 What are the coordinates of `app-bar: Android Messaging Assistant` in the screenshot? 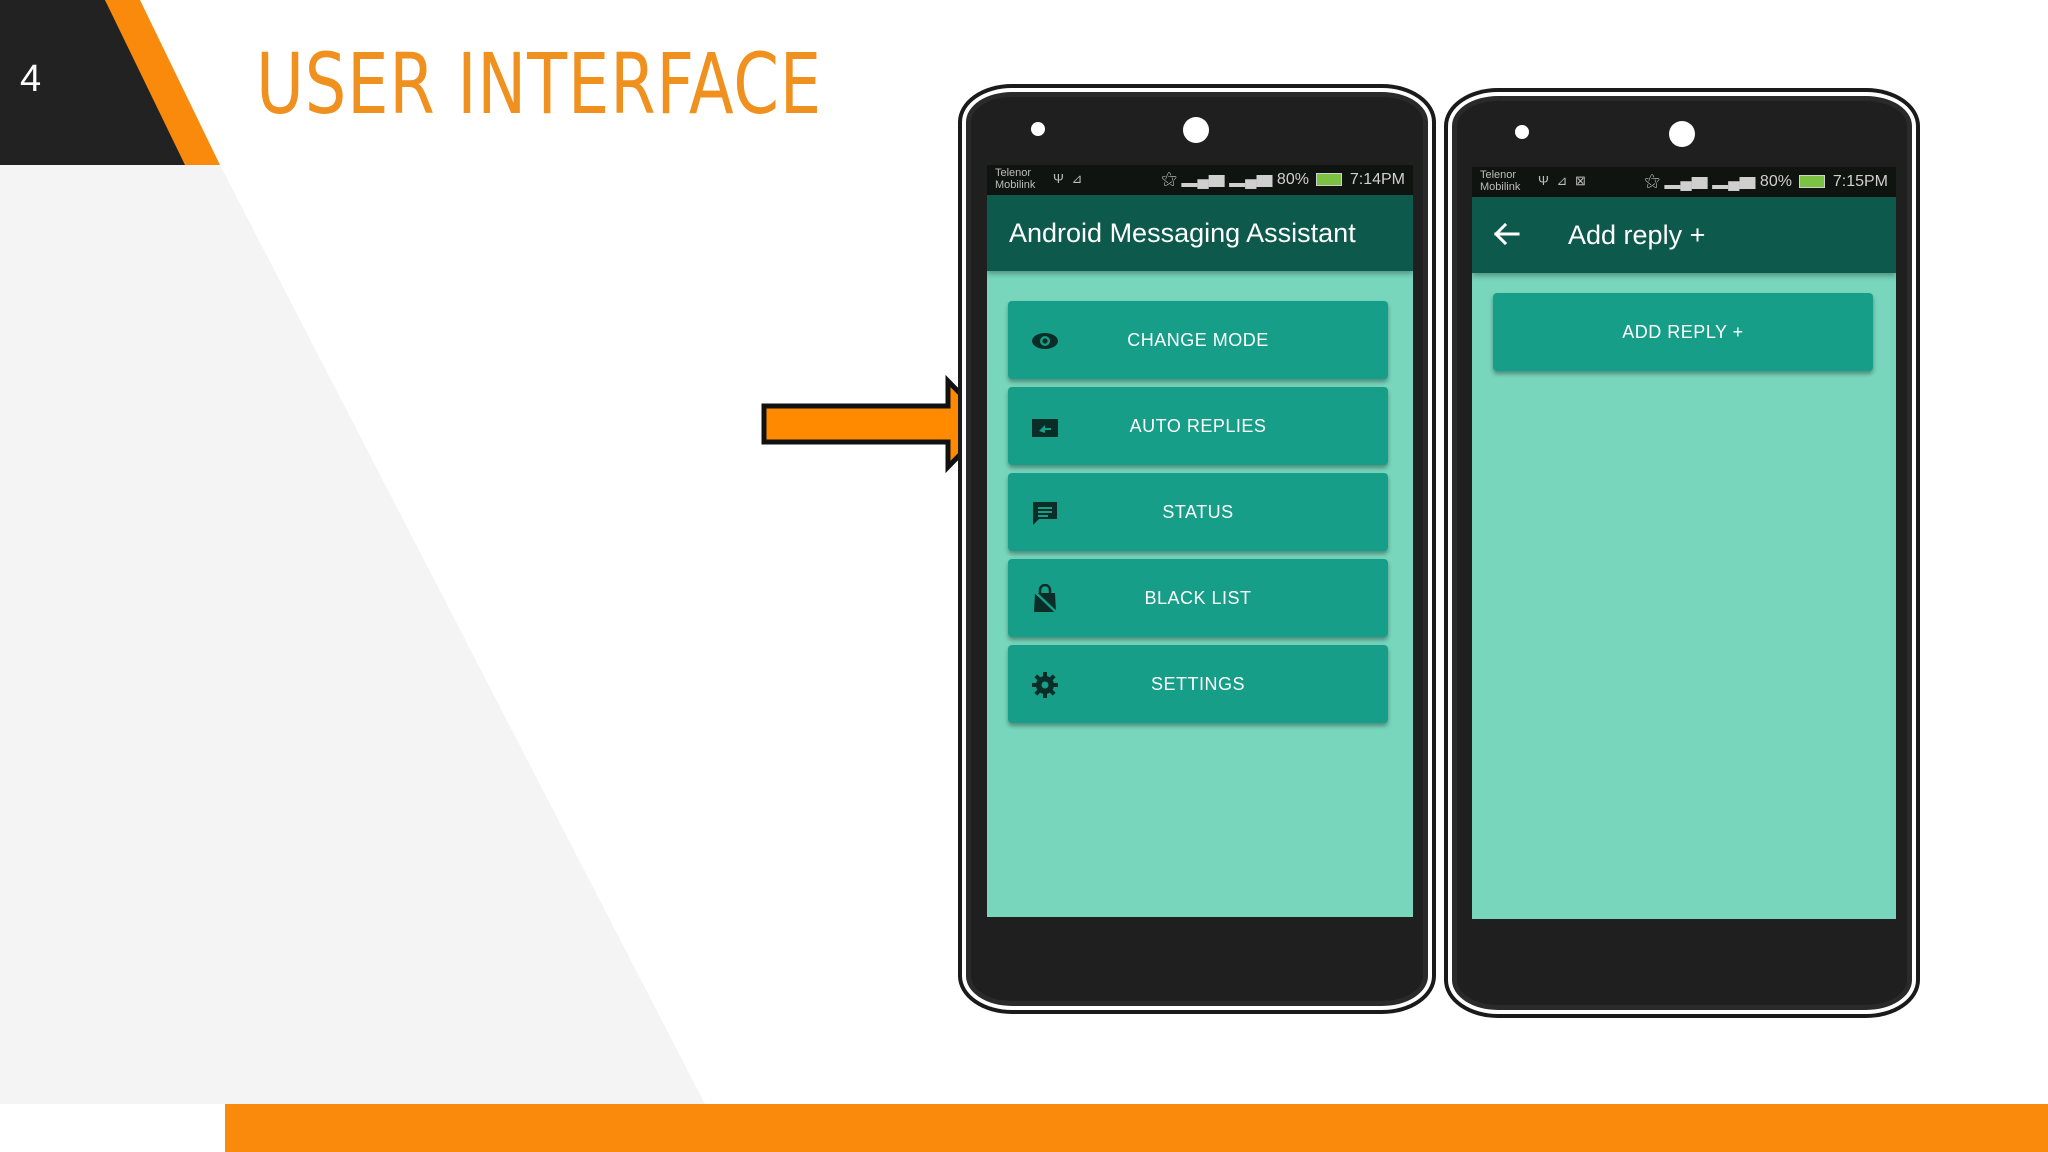 It's located at (1200, 233).